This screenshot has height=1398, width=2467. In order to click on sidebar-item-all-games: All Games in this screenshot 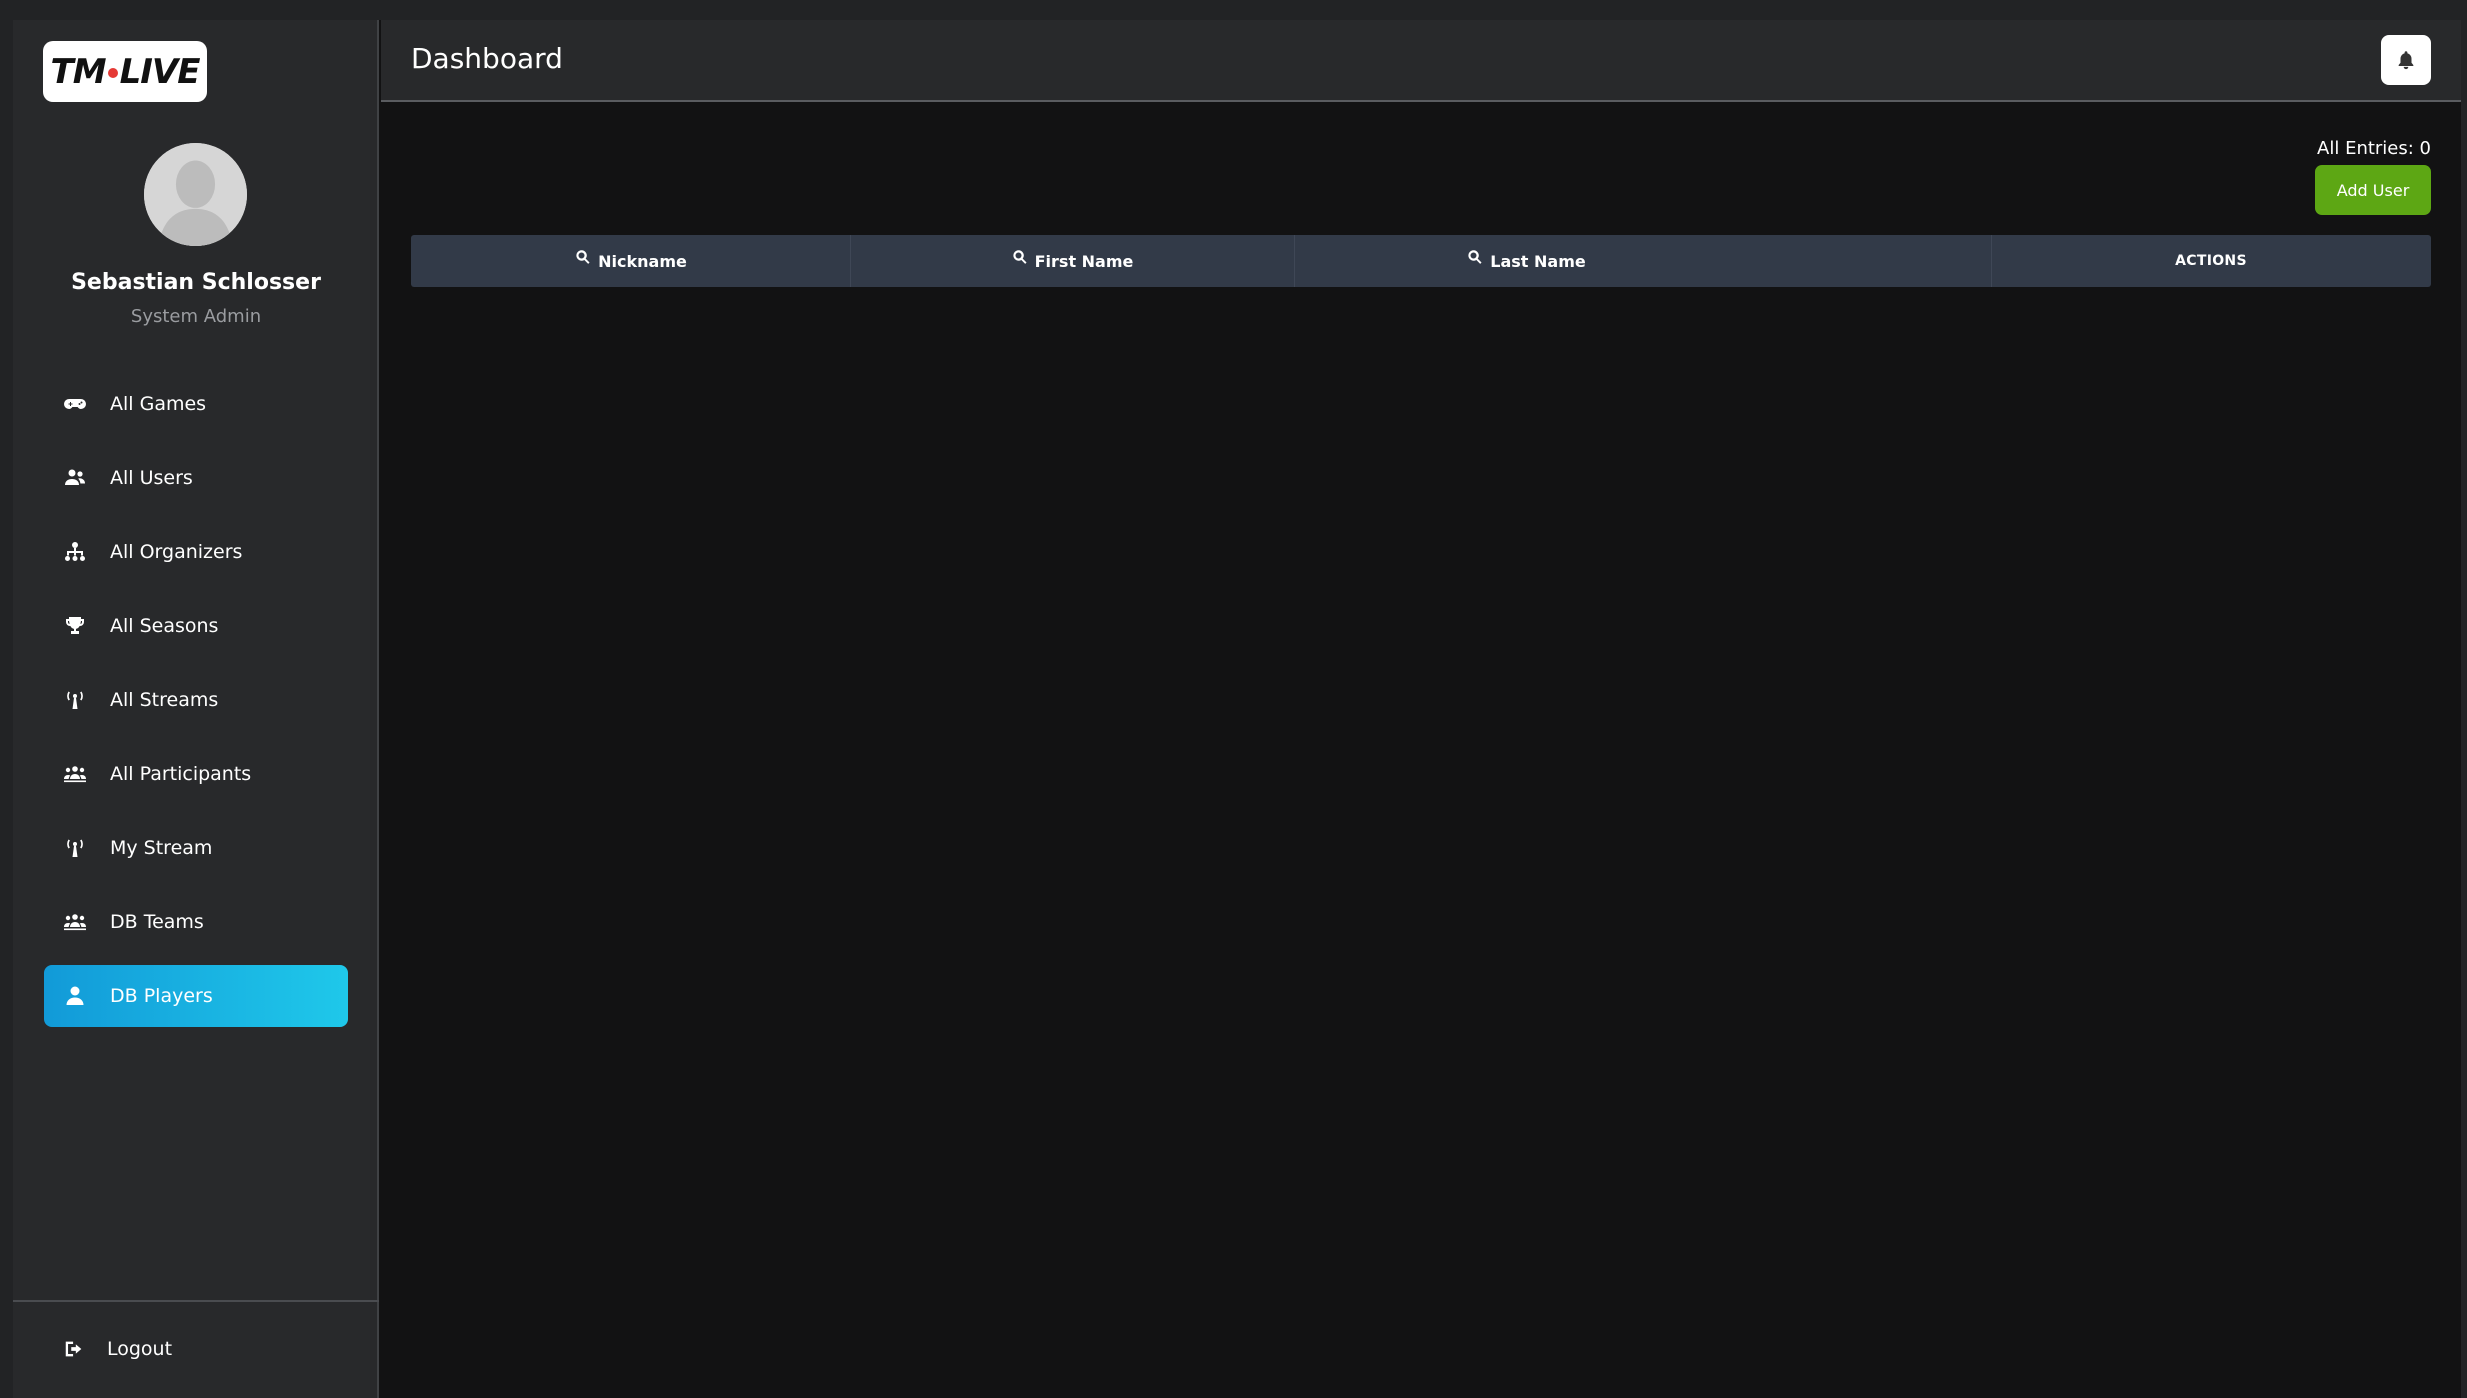, I will do `click(196, 404)`.